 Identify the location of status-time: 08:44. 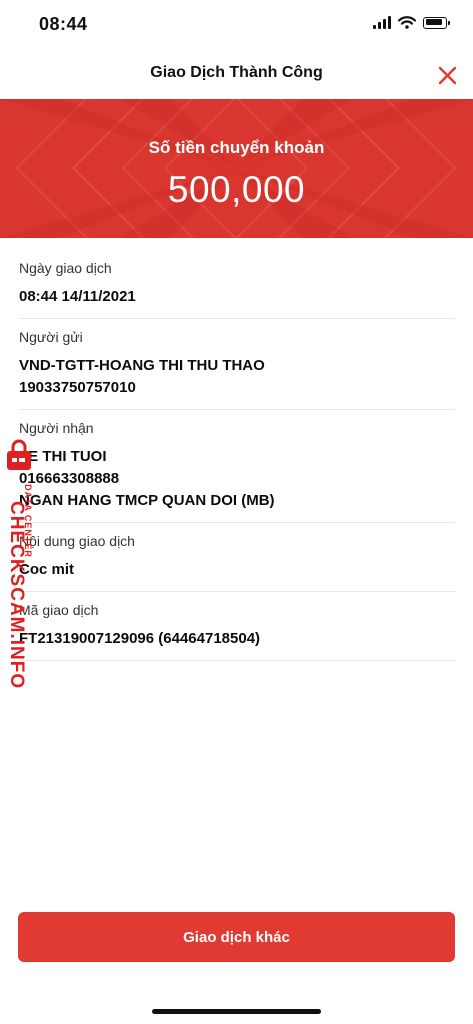
(63, 24).